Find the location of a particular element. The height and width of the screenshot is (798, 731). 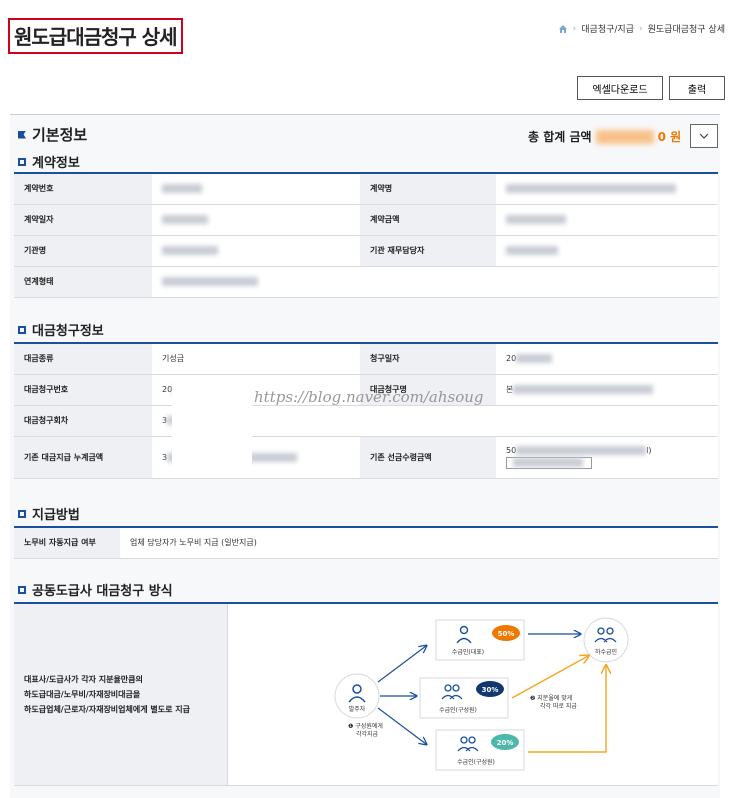

field-label: 노무비 자동지급 여부 is located at coordinates (67, 543).